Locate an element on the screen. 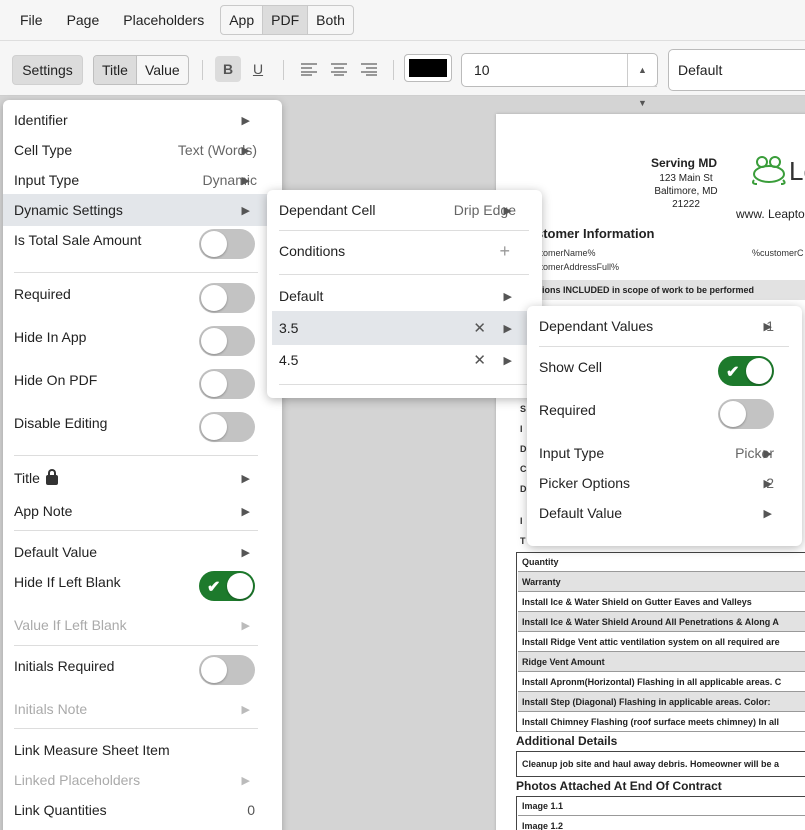 This screenshot has height=830, width=805. customer-info-heading: stomer Information is located at coordinates (595, 233).